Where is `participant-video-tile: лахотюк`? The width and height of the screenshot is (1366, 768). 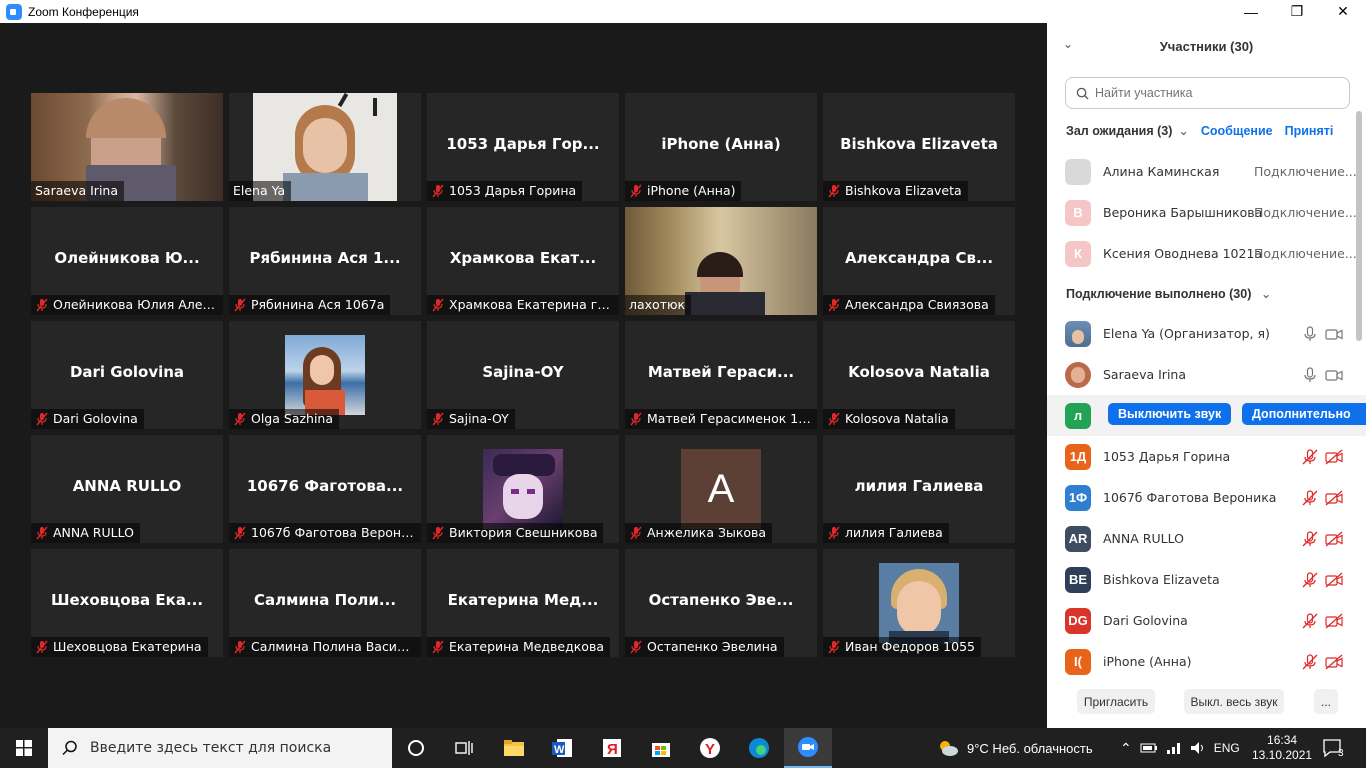 participant-video-tile: лахотюк is located at coordinates (721, 261).